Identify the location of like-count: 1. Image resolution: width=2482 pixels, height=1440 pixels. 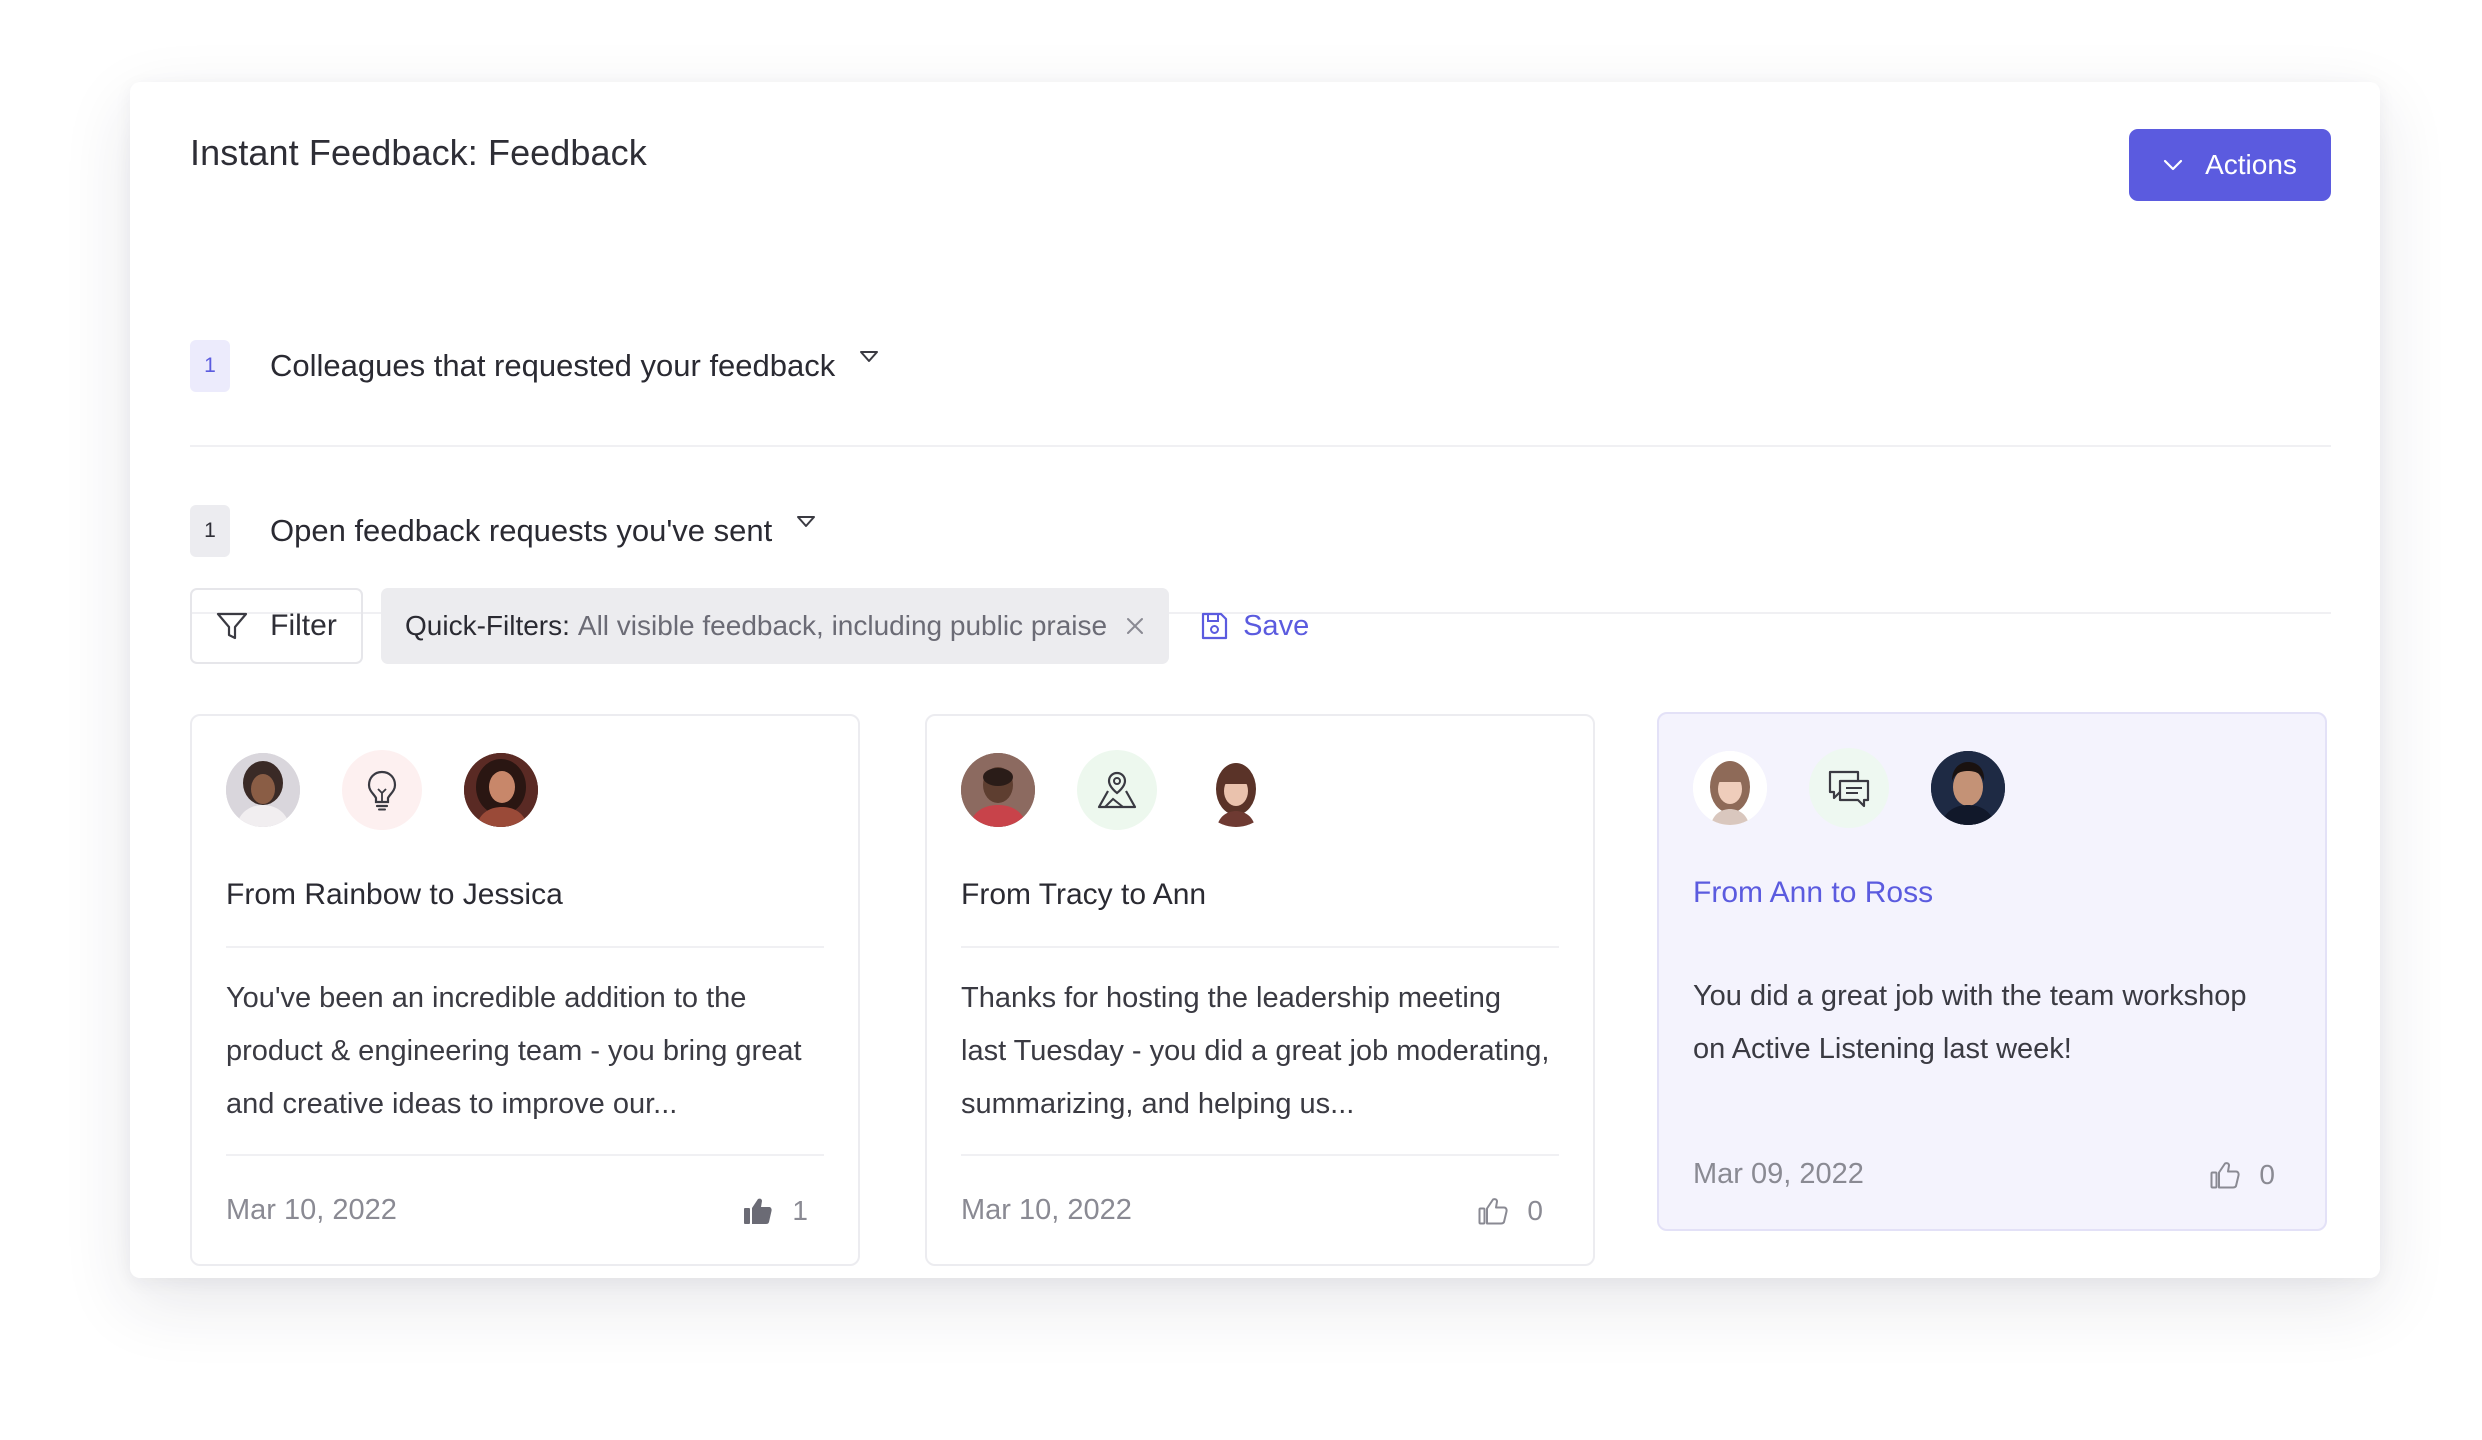
(800, 1210).